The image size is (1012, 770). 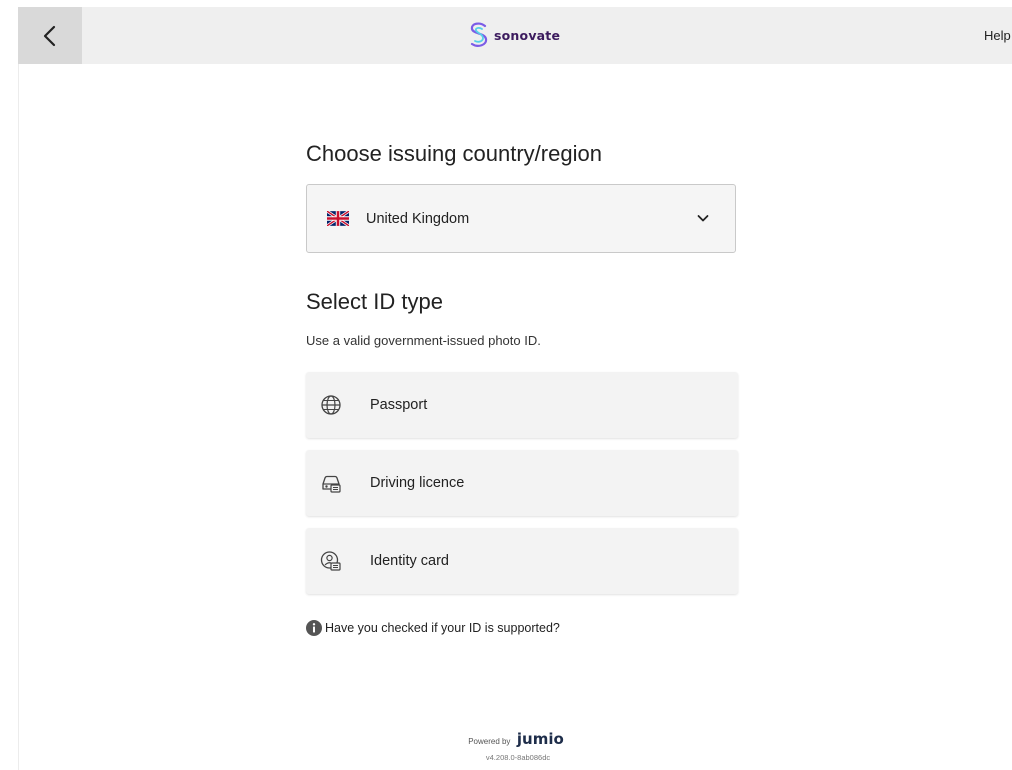 I want to click on info-icon, so click(x=314, y=628).